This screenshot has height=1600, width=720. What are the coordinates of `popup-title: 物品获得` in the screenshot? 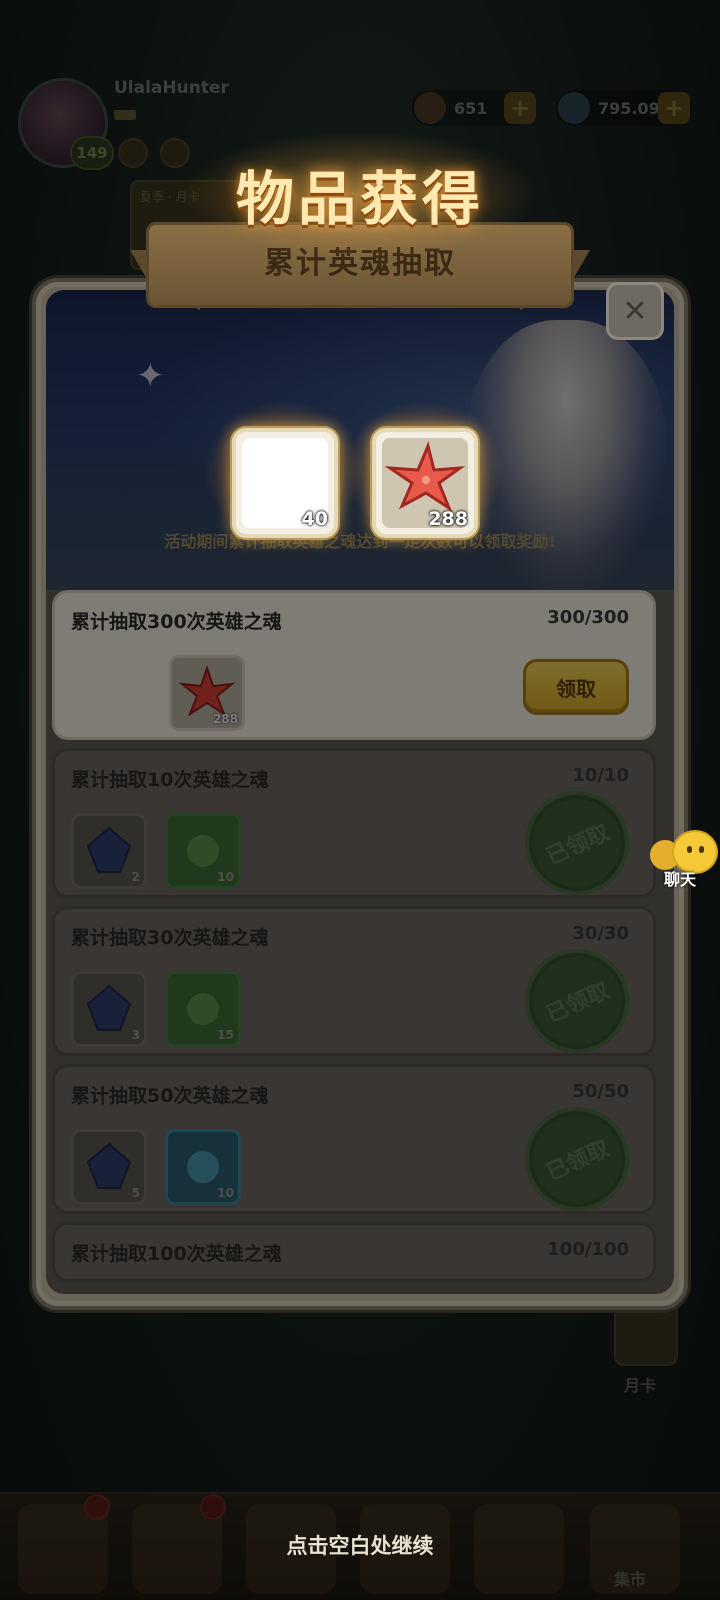 It's located at (359, 199).